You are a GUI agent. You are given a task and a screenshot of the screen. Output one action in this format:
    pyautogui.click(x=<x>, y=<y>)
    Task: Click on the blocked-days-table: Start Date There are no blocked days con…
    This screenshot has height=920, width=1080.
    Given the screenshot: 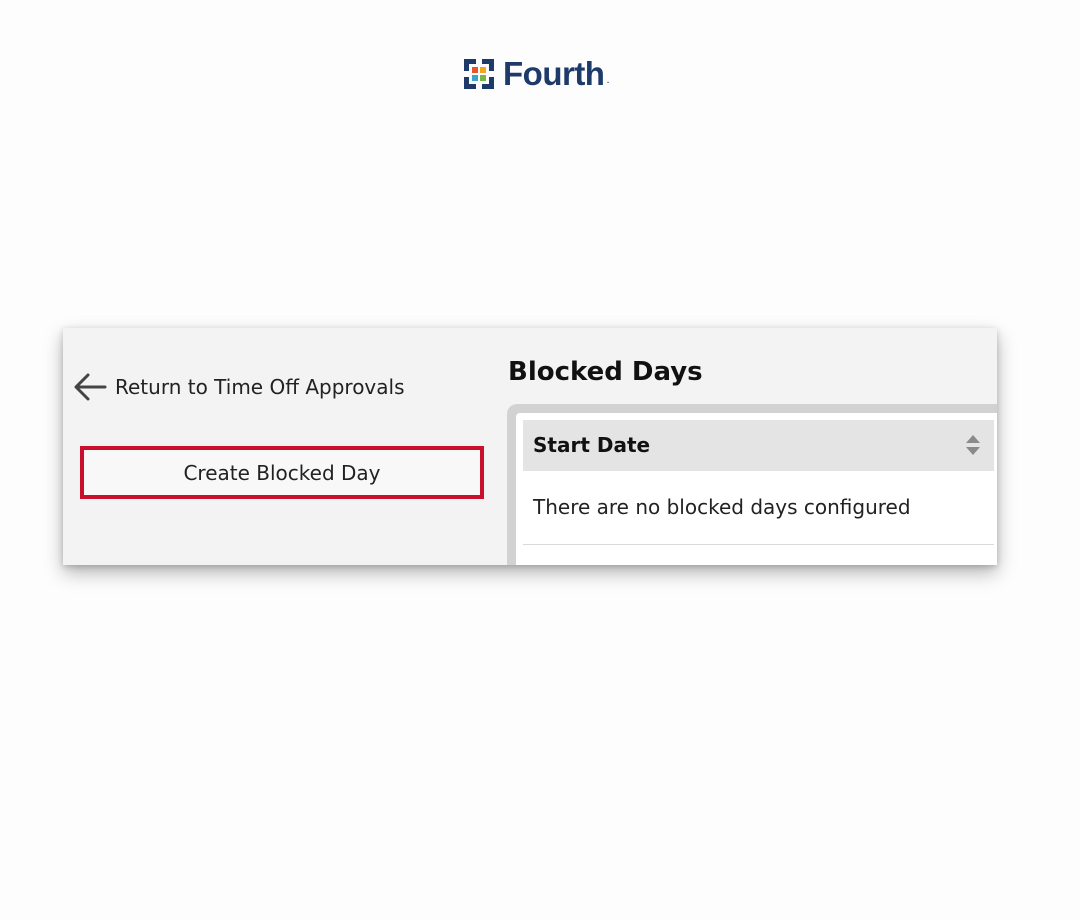 What is the action you would take?
    pyautogui.click(x=752, y=484)
    